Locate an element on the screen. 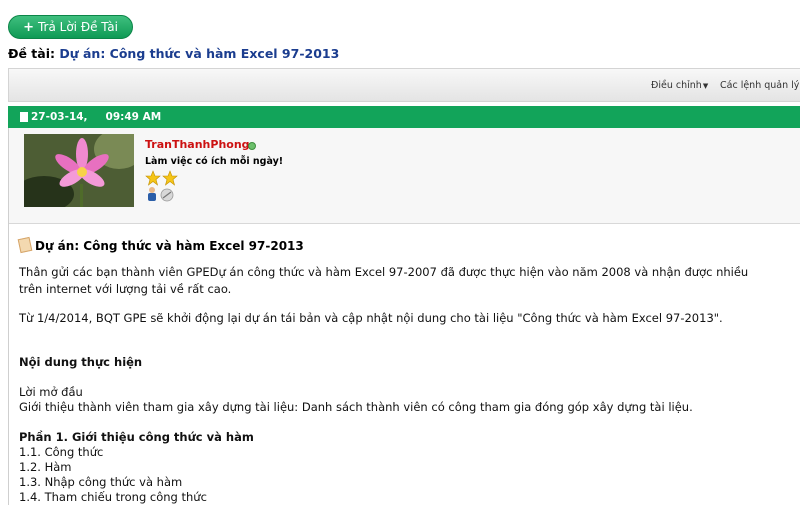 The image size is (800, 505). adjust-menu-label: Điều chỉnh is located at coordinates (676, 85).